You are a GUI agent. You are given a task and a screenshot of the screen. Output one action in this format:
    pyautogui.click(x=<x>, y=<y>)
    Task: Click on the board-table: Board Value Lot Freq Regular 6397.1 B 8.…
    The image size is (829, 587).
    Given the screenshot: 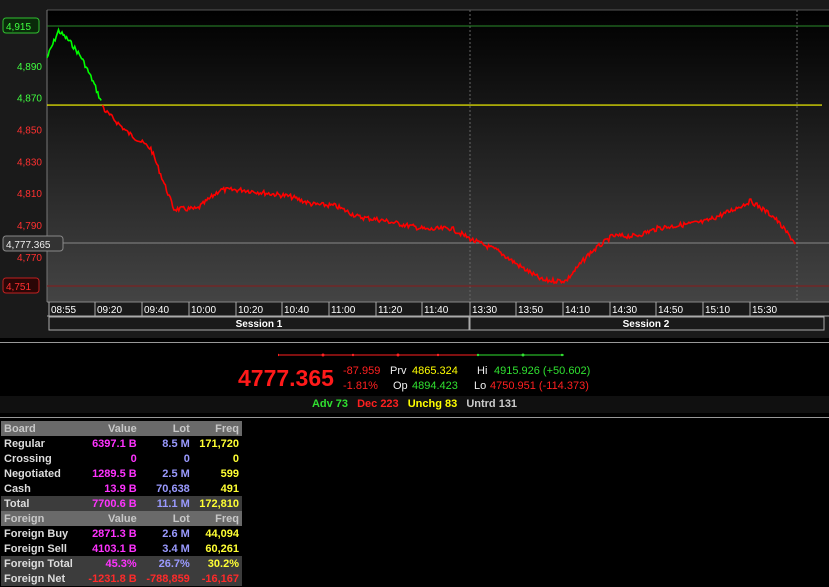 What is the action you would take?
    pyautogui.click(x=121, y=503)
    